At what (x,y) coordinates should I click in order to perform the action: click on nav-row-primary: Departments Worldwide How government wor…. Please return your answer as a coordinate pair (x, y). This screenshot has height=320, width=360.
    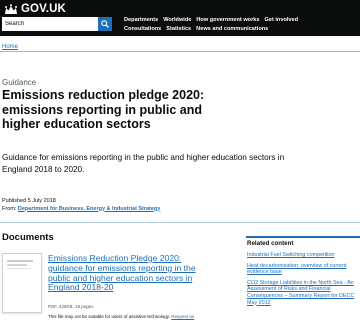
    Looking at the image, I should click on (234, 20).